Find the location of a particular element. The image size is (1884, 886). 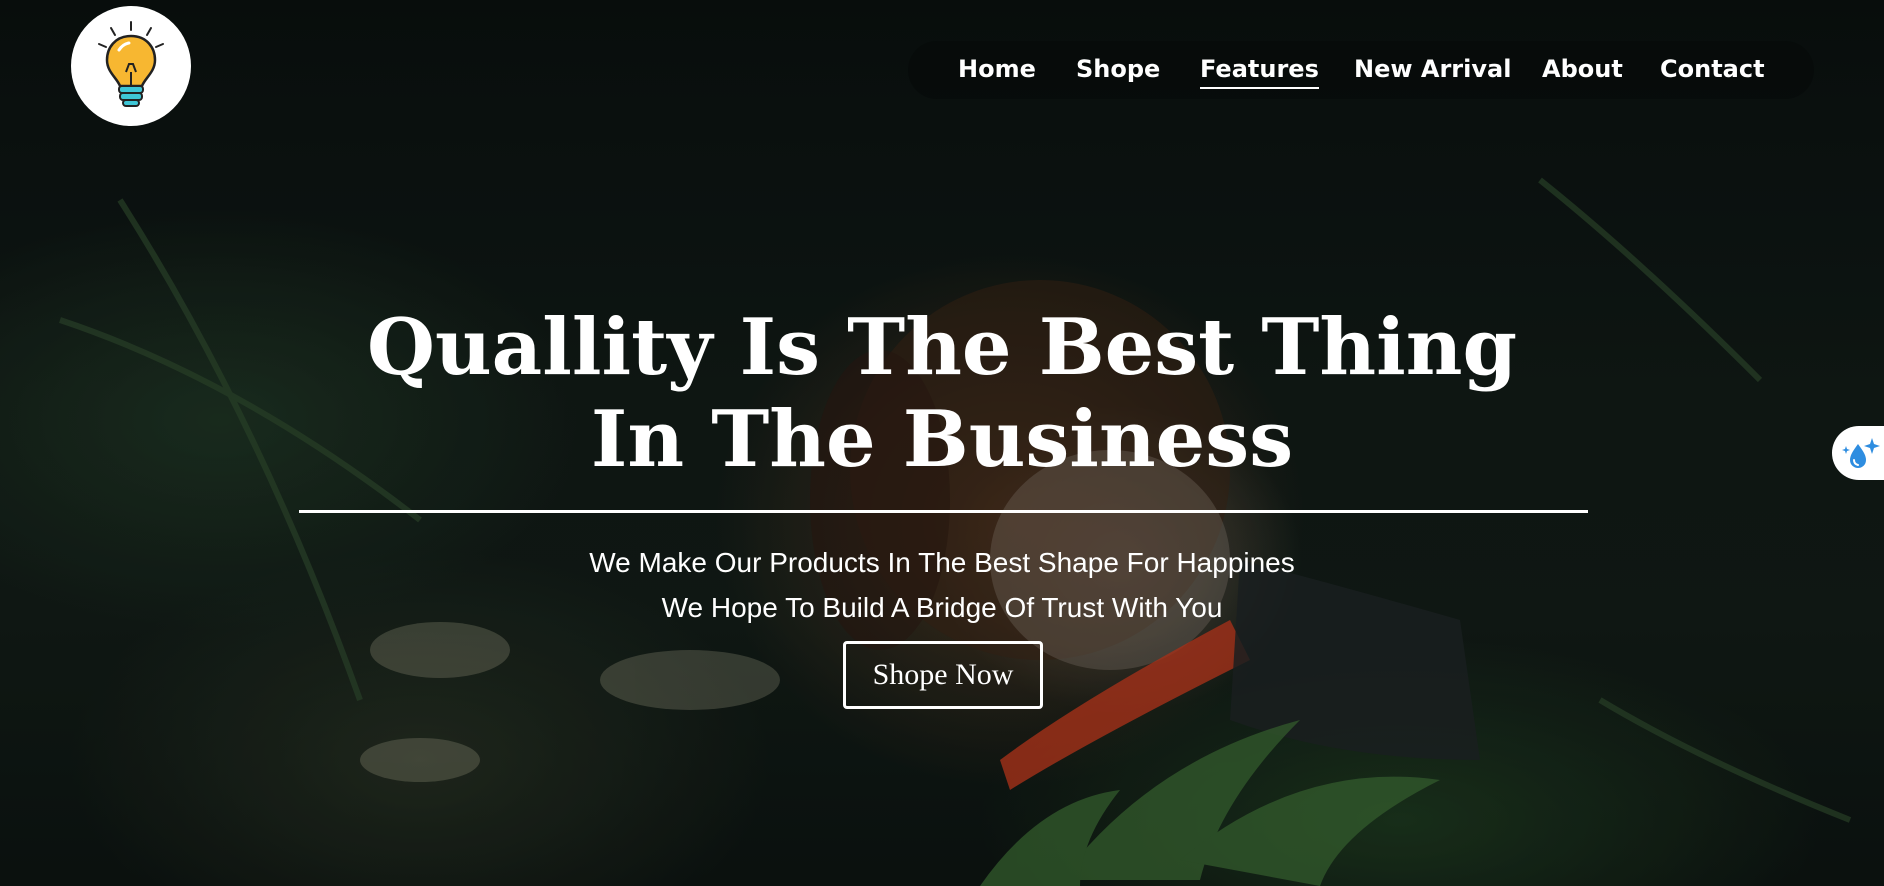

shop-now-button: Shope Now is located at coordinates (943, 675).